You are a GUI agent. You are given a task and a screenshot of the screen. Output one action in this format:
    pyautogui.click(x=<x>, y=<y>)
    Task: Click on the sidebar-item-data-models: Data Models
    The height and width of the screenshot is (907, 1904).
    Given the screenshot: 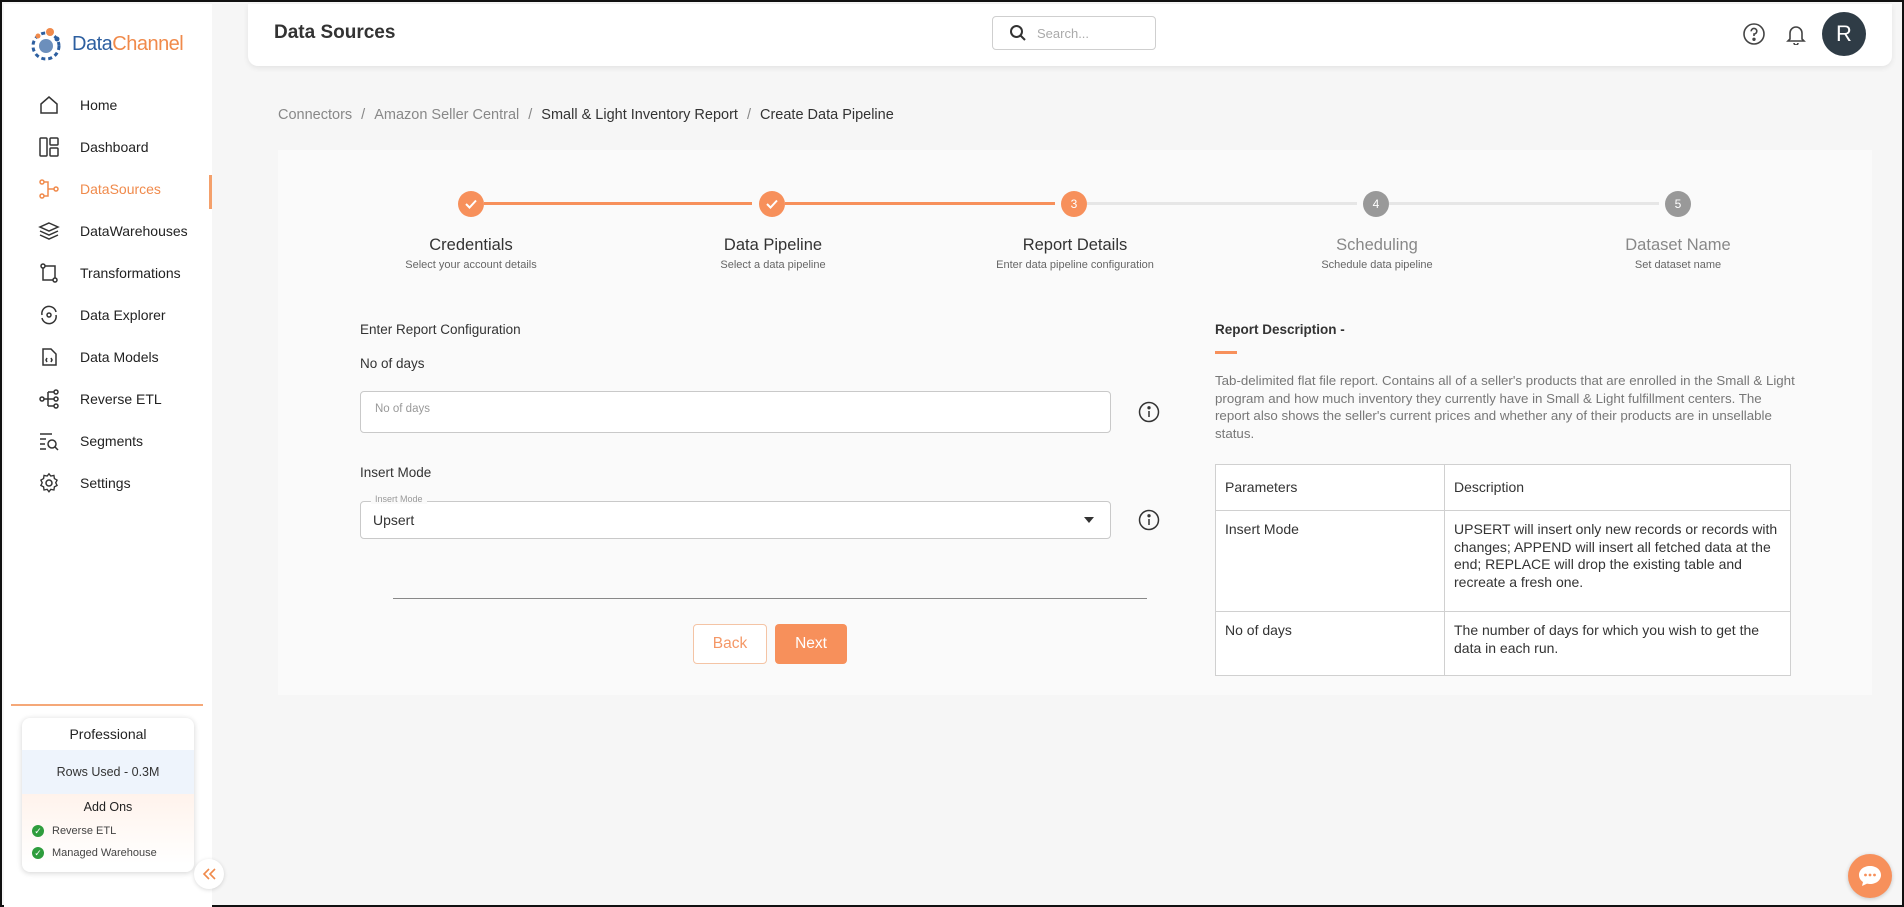 What is the action you would take?
    pyautogui.click(x=108, y=357)
    